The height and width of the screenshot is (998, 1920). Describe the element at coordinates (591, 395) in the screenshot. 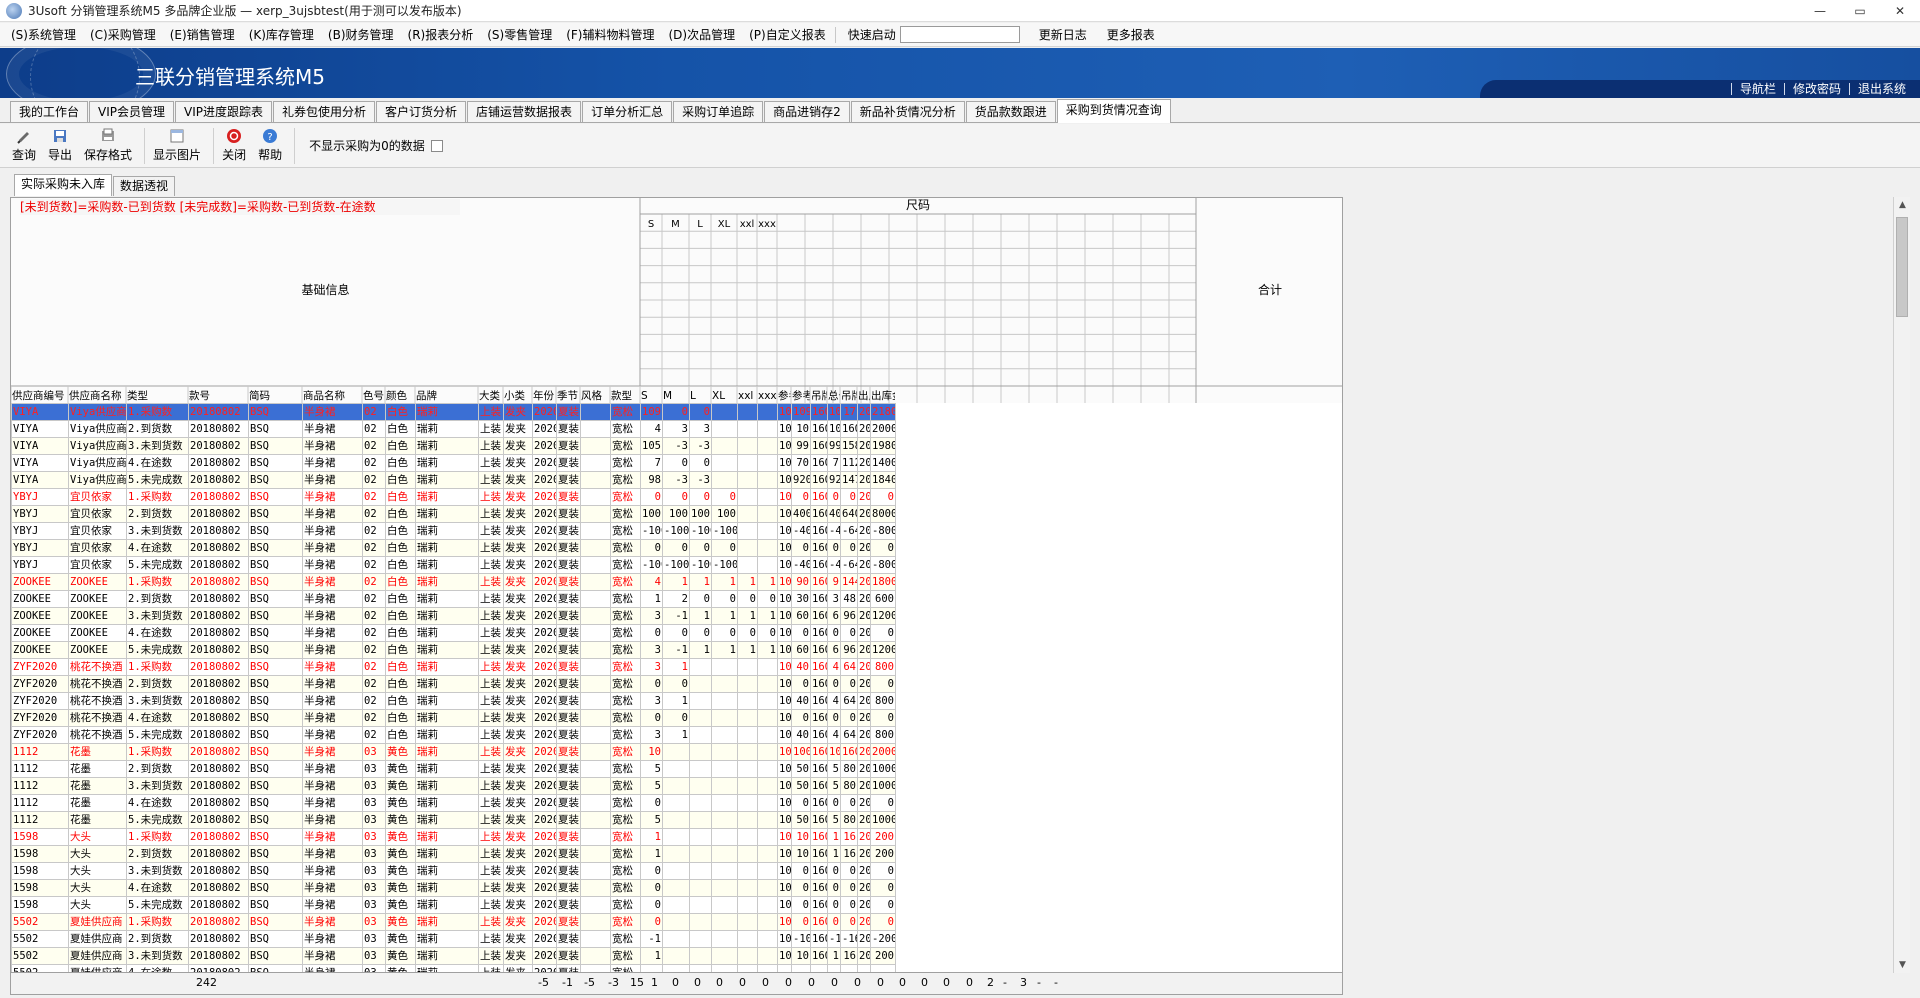

I see `column-header: 风格` at that location.